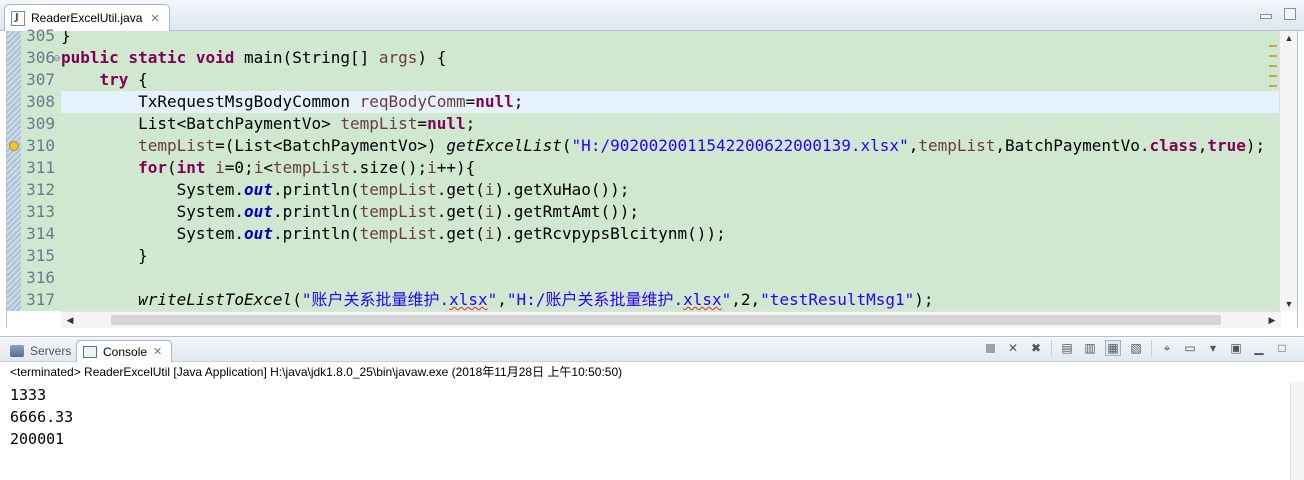 This screenshot has width=1304, height=480. What do you see at coordinates (114, 79) in the screenshot?
I see `code-token: try` at bounding box center [114, 79].